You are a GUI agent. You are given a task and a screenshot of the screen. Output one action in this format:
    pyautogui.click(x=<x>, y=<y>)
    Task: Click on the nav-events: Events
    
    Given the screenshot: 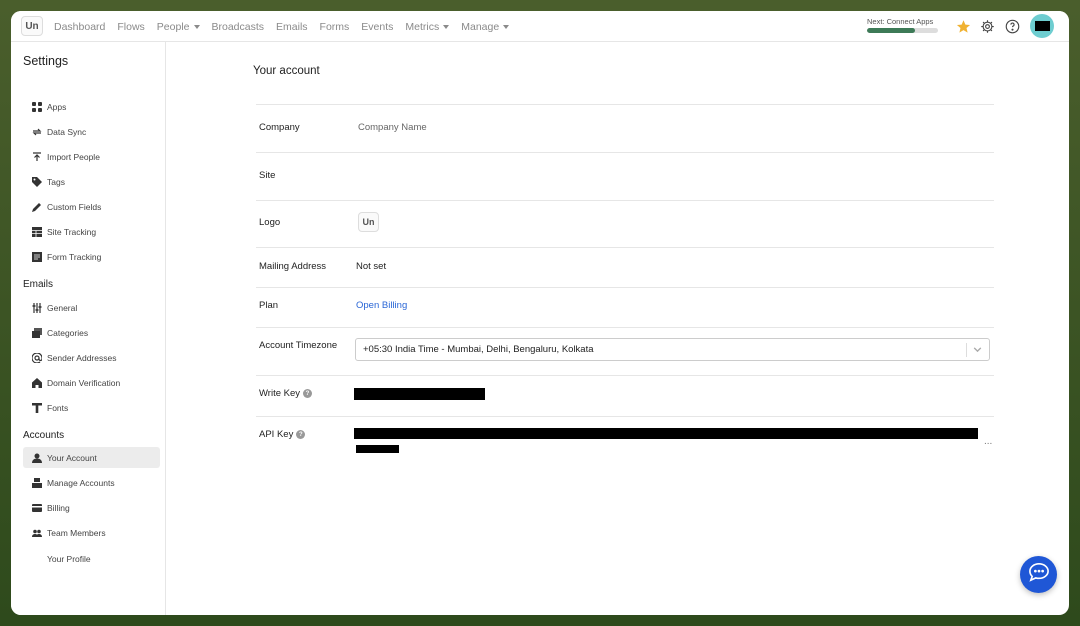 What is the action you would take?
    pyautogui.click(x=377, y=27)
    